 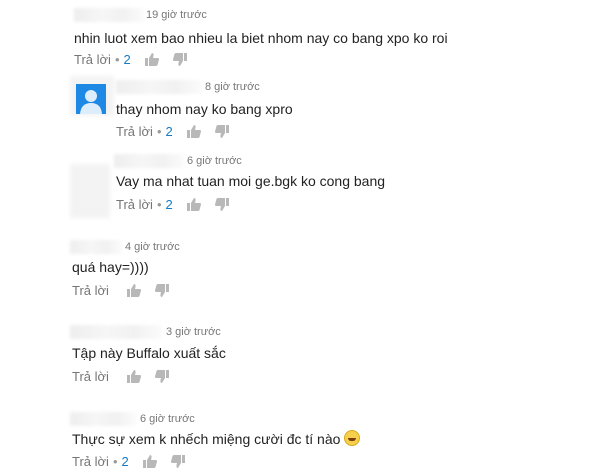 I want to click on timestamp: 19 giờ trước, so click(x=176, y=15).